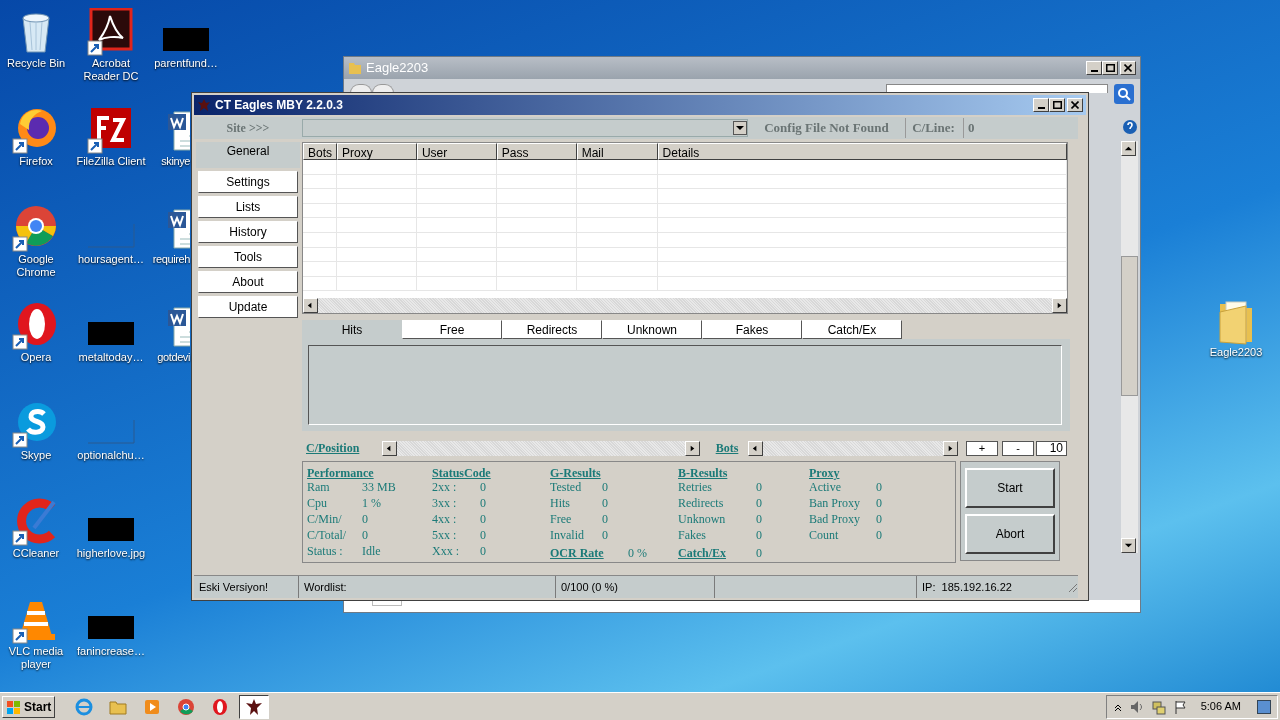 The height and width of the screenshot is (720, 1280). Describe the element at coordinates (320, 151) in the screenshot. I see `column-header: Bots` at that location.